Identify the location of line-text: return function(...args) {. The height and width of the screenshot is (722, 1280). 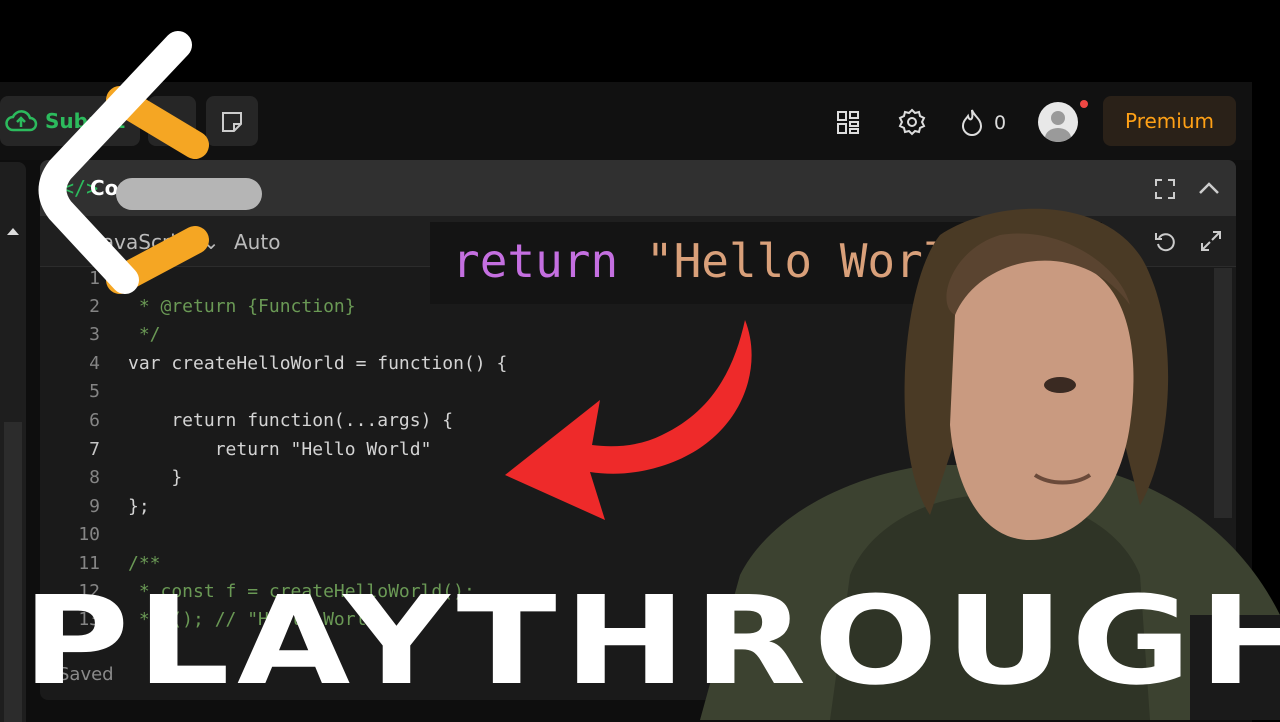
(291, 420).